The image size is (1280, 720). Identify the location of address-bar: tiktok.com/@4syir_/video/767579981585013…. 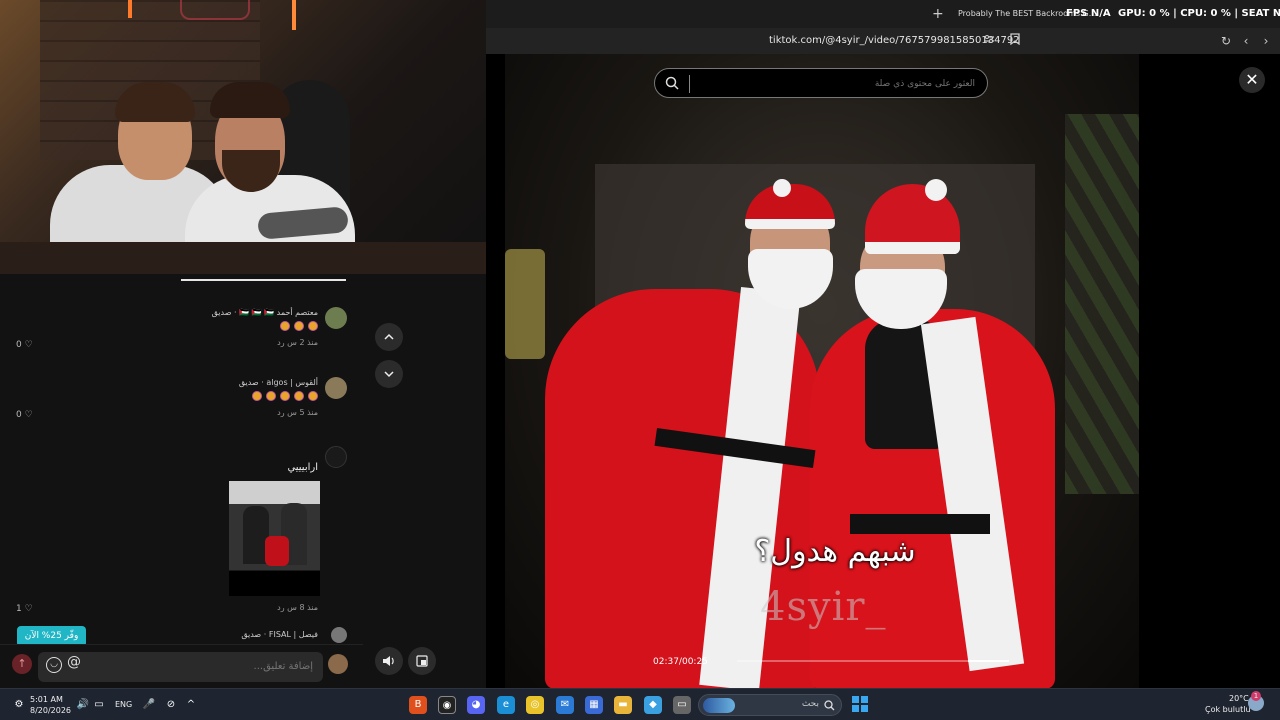
(883, 41).